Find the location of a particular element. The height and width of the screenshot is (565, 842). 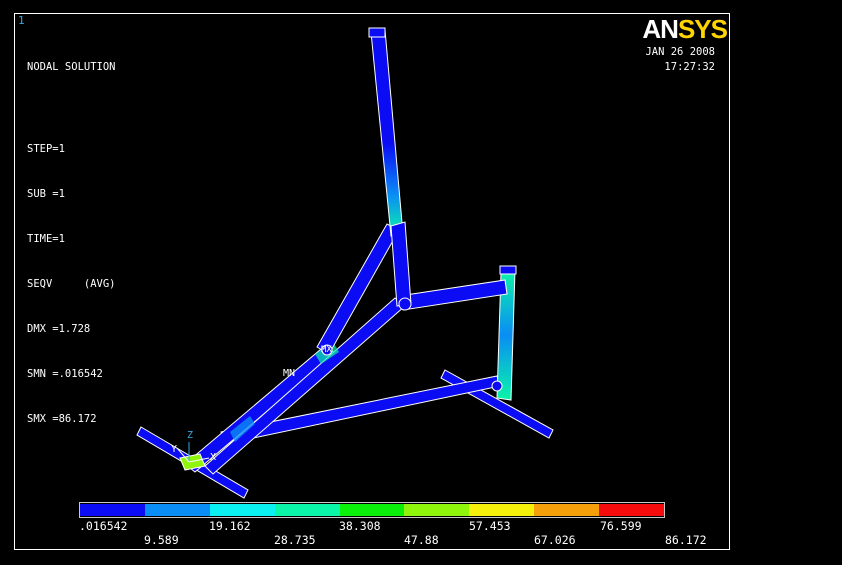

column-cap is located at coordinates (377, 32).